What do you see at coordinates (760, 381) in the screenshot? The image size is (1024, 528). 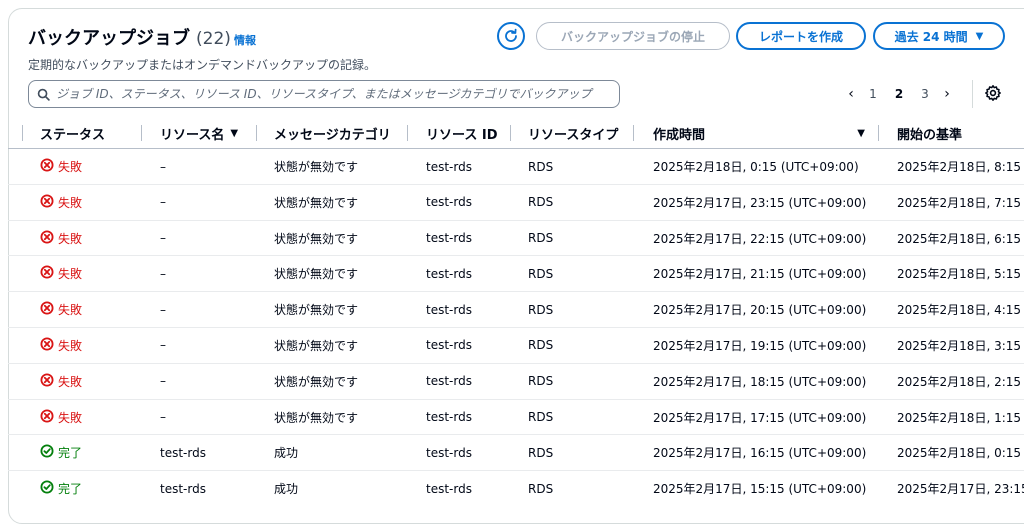 I see `created-time-cell: 2025年2月17日, 18:15 (UTC+09:00)` at bounding box center [760, 381].